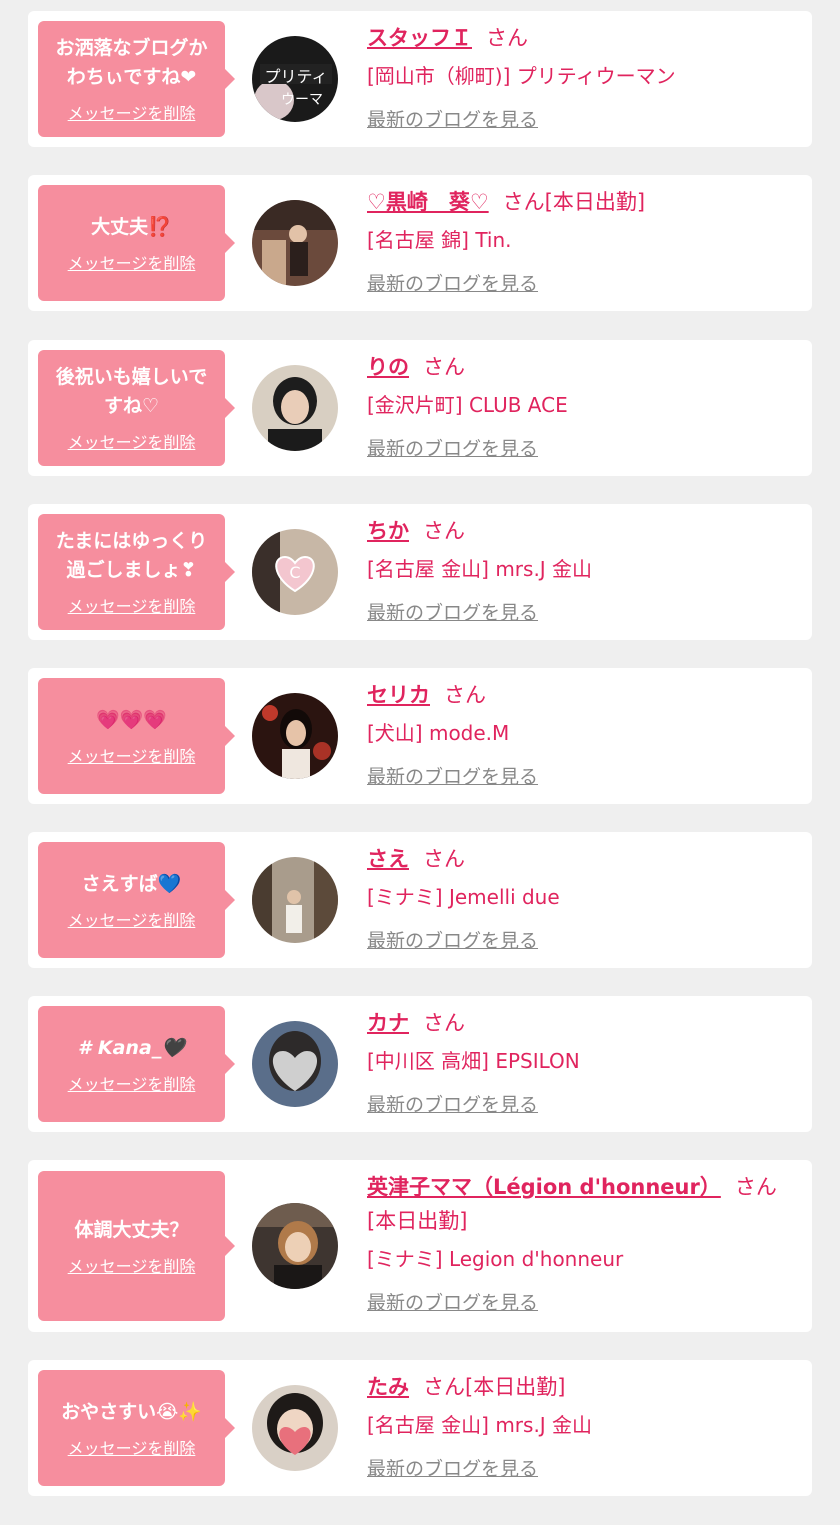 Image resolution: width=840 pixels, height=1525 pixels. What do you see at coordinates (131, 883) in the screenshot?
I see `message-text: さえすば💙` at bounding box center [131, 883].